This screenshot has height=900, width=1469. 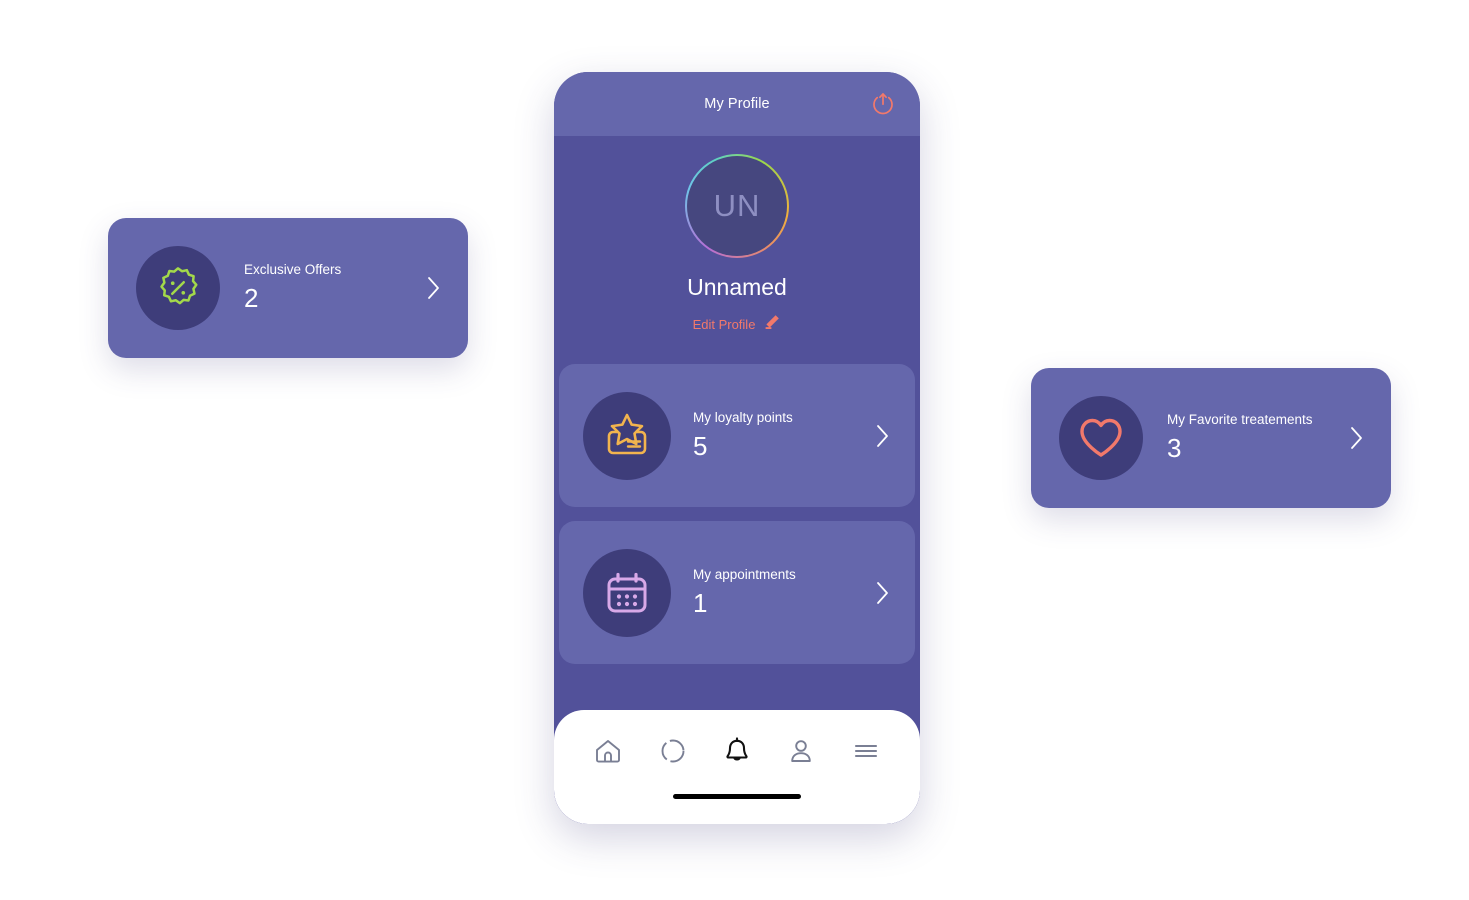 I want to click on exclusive-offers-card: Exclusive Offers 2, so click(x=288, y=288).